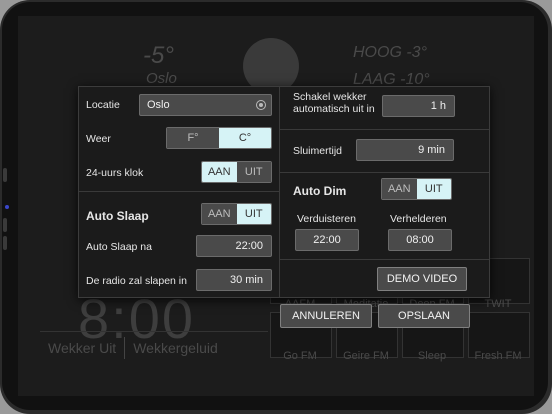  I want to click on fahrenheit-option: F°, so click(193, 138).